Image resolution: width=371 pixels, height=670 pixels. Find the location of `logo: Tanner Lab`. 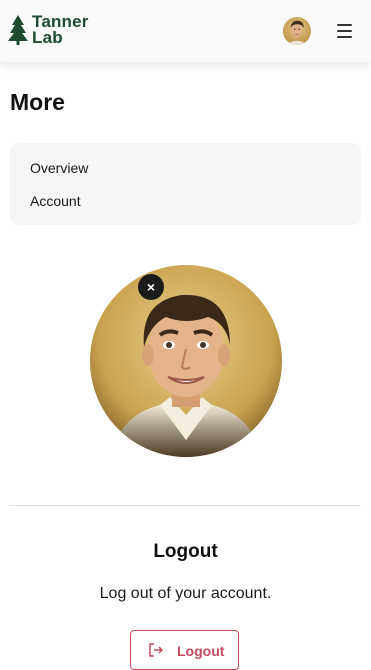

logo: Tanner Lab is located at coordinates (56, 30).